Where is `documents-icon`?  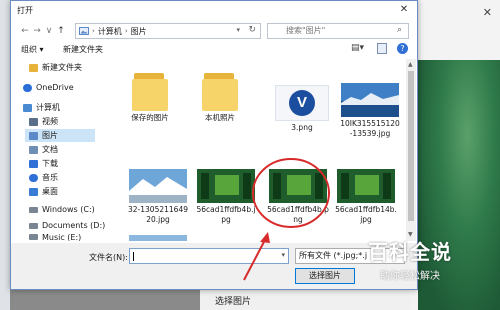
documents-icon is located at coordinates (33, 150).